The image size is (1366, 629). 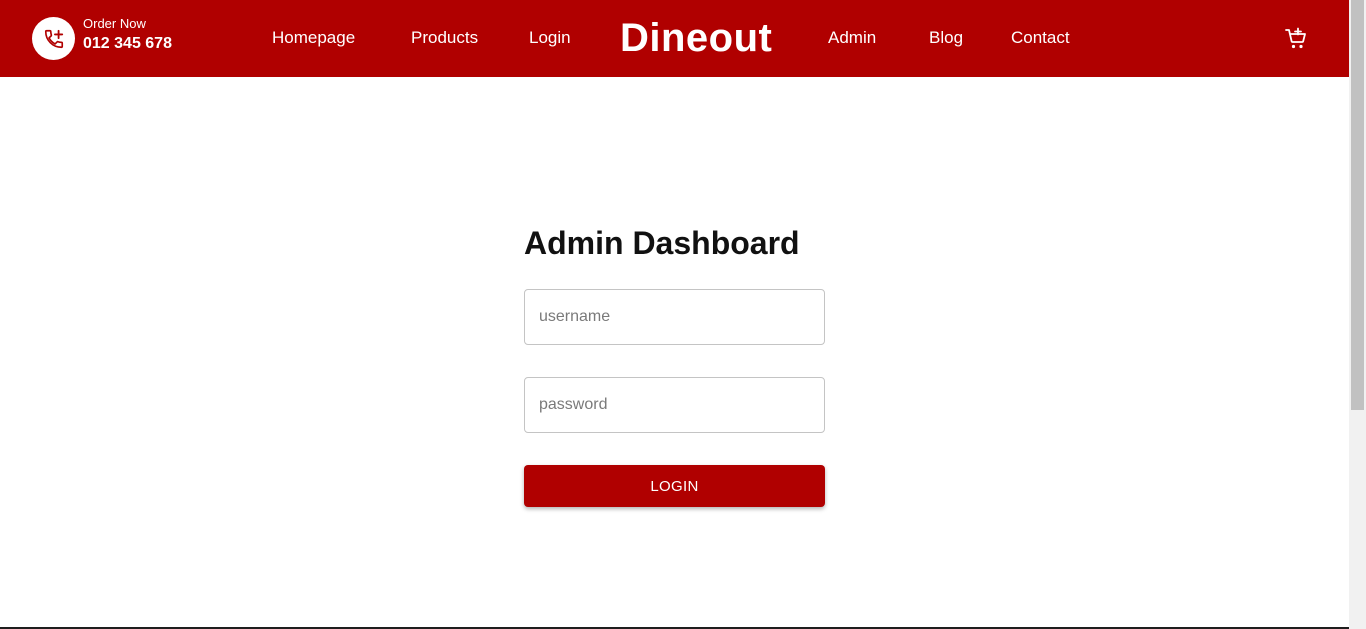 What do you see at coordinates (946, 38) in the screenshot?
I see `nav-link-blog: Blog` at bounding box center [946, 38].